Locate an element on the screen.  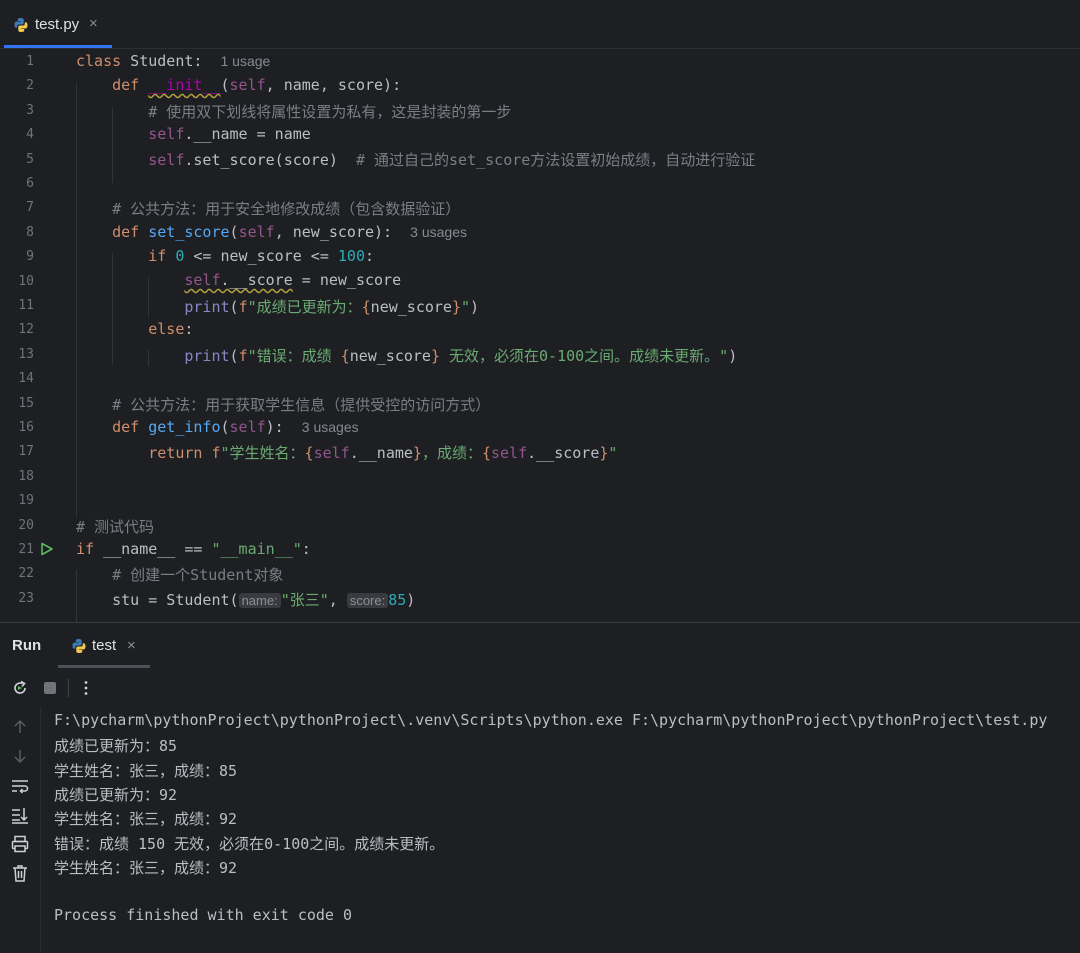
line-number: 5 is located at coordinates (30, 159).